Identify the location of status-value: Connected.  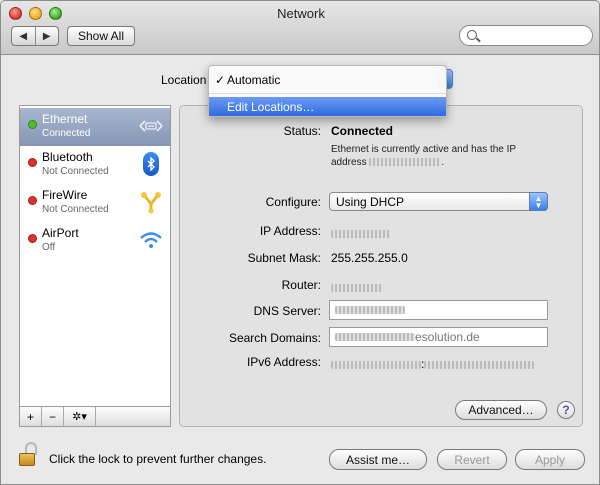
(362, 131).